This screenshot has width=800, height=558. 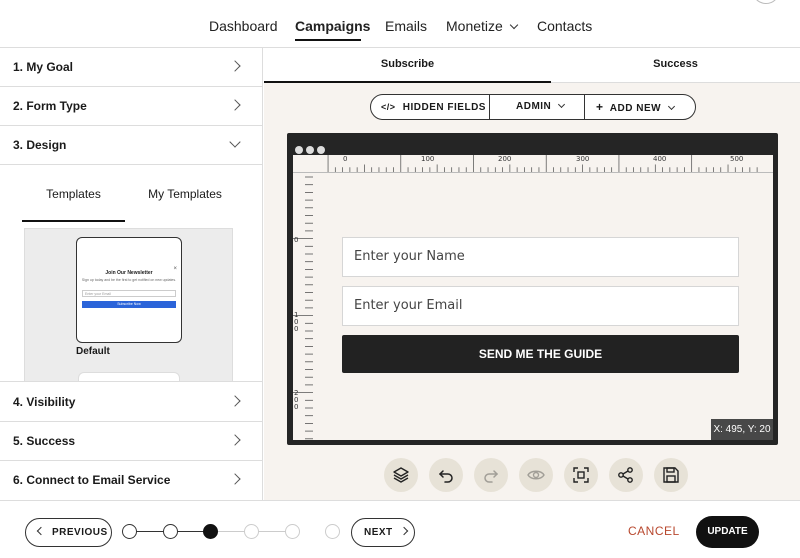 I want to click on tab-success: Success, so click(x=675, y=64).